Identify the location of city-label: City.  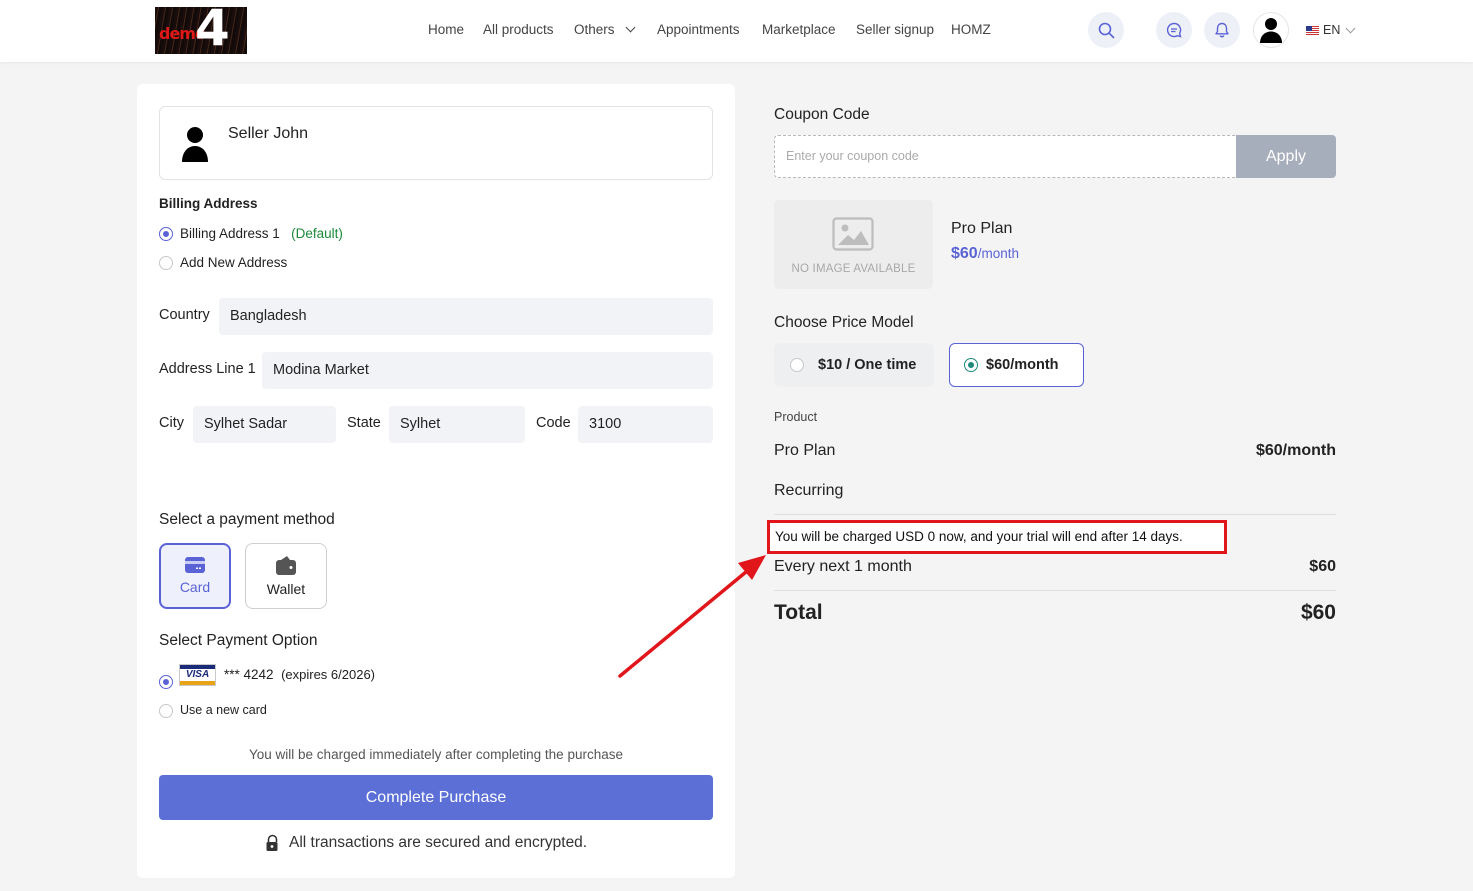
(171, 423).